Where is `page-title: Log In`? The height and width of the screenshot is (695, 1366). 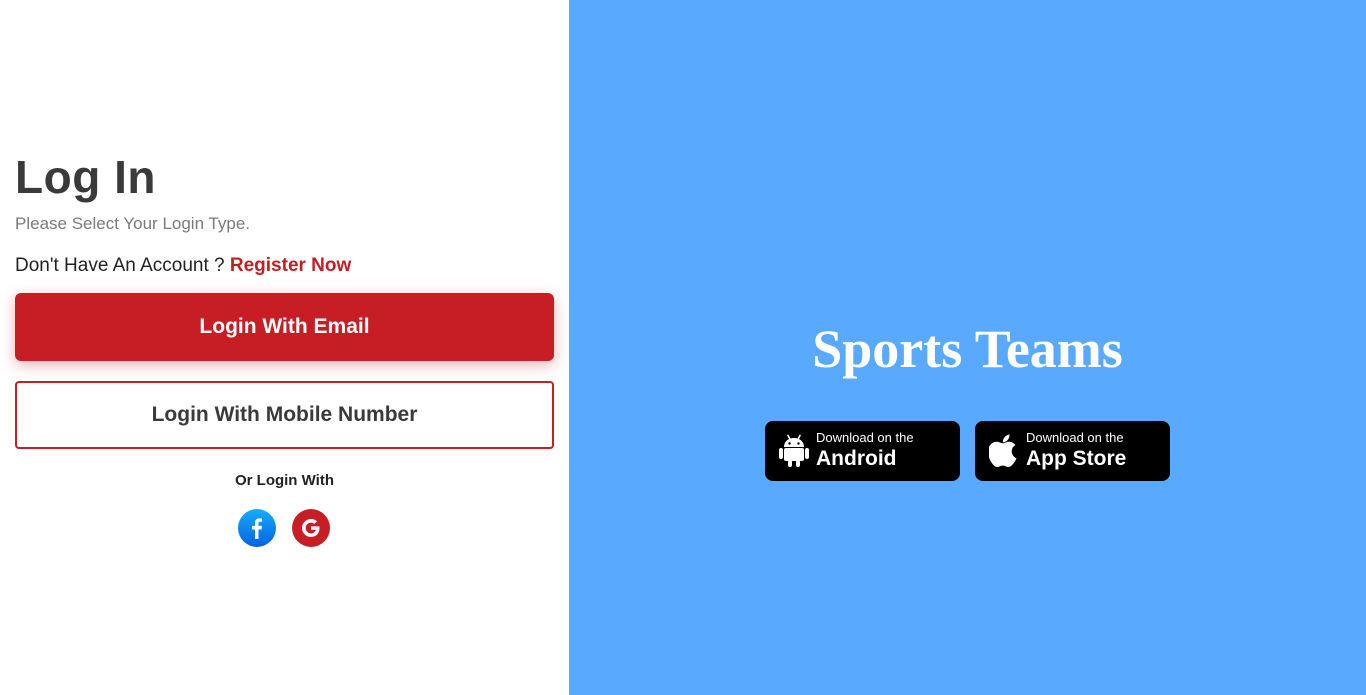
page-title: Log In is located at coordinates (85, 177).